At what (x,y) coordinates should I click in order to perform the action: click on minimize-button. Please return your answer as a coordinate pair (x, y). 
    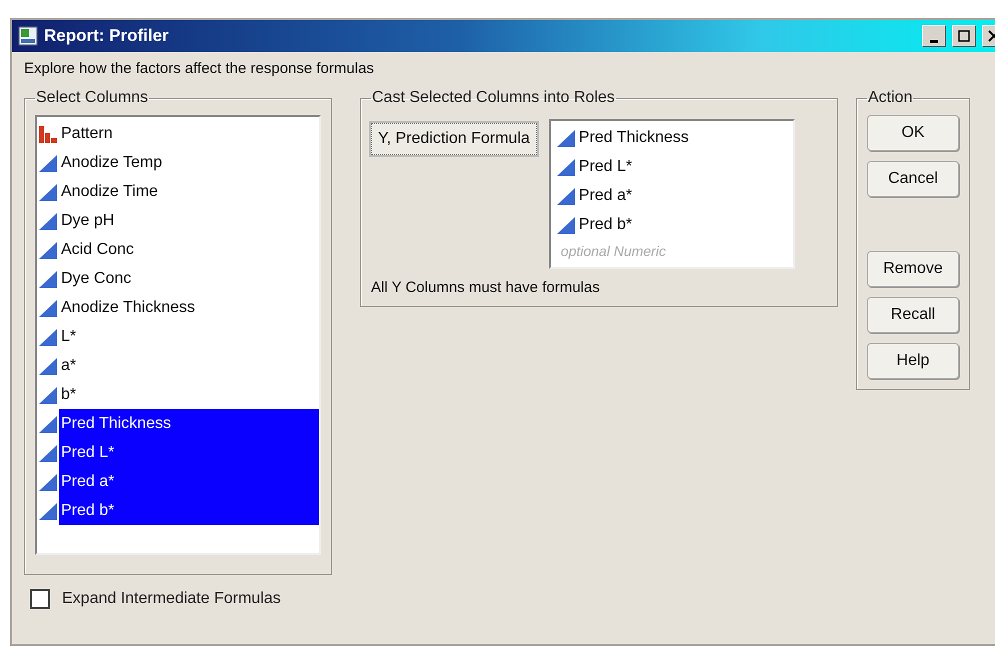
    Looking at the image, I should click on (934, 36).